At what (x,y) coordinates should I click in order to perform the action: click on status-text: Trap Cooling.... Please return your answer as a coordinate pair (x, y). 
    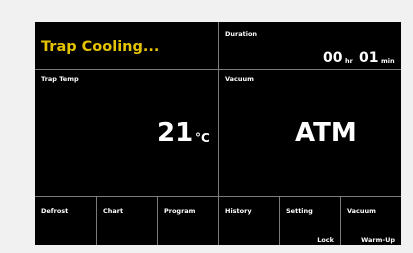
    Looking at the image, I should click on (100, 47).